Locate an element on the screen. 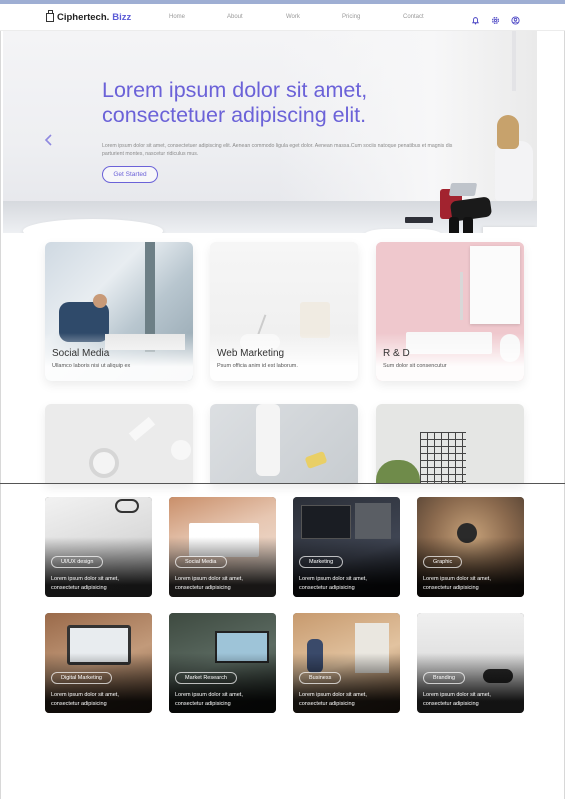 The image size is (565, 799). section-divider is located at coordinates (282, 483).